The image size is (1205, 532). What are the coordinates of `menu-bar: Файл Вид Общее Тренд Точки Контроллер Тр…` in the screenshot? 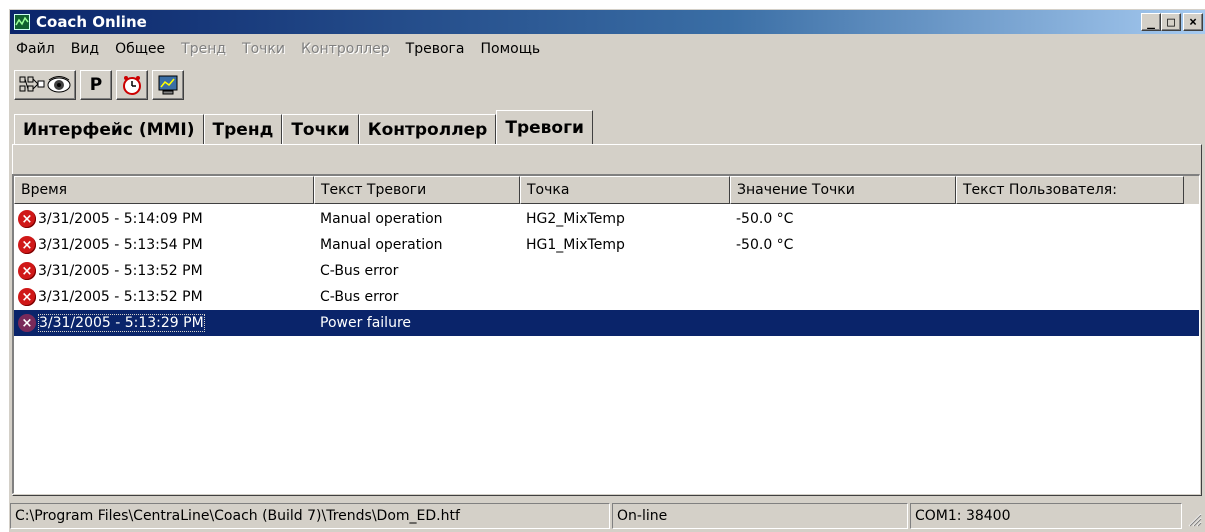 It's located at (279, 49).